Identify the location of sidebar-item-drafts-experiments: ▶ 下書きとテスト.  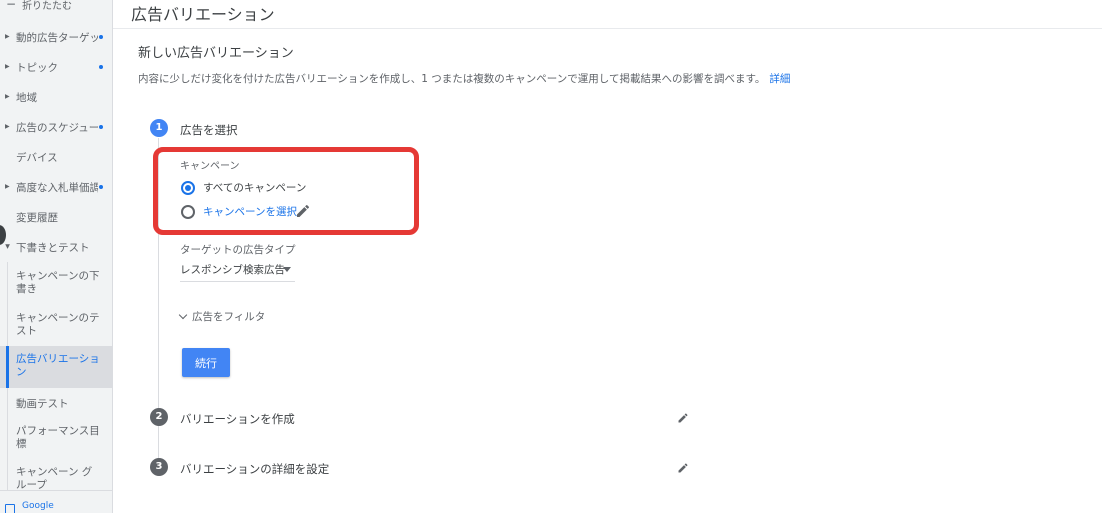
(56, 247).